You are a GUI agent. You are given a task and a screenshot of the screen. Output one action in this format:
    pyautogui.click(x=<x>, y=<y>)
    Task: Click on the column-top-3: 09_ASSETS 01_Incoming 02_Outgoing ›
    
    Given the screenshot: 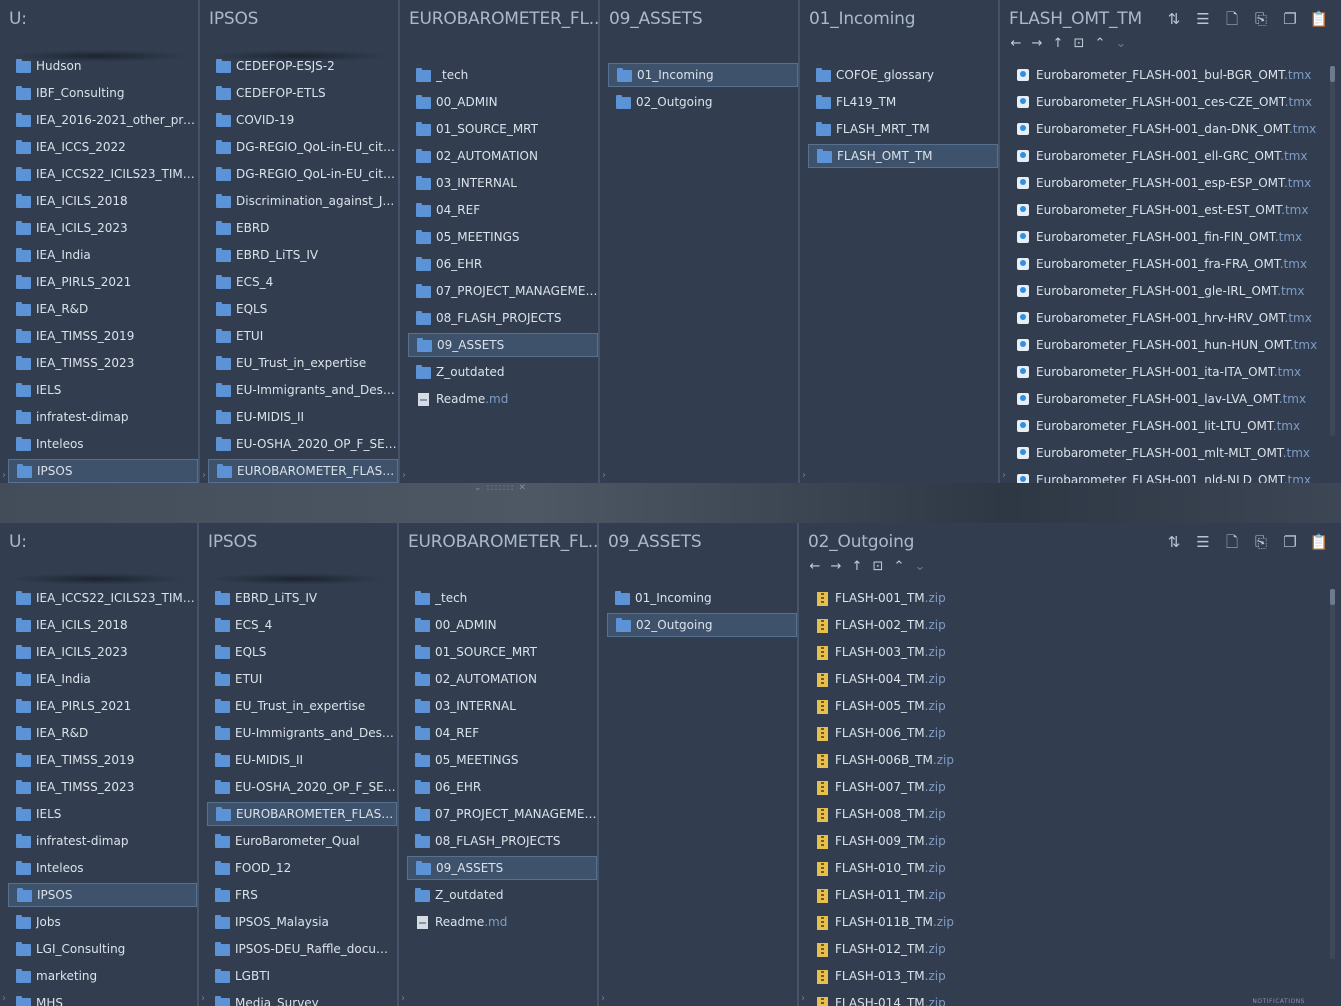 What is the action you would take?
    pyautogui.click(x=700, y=241)
    